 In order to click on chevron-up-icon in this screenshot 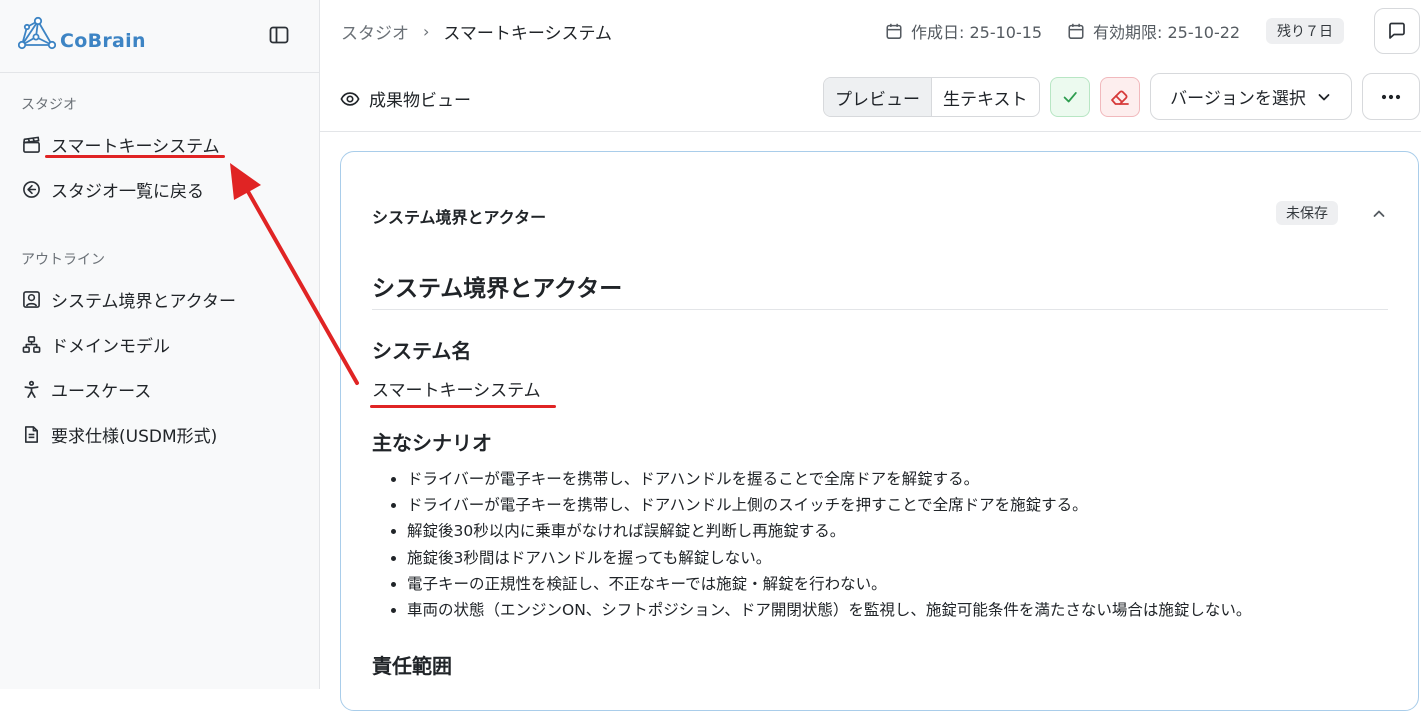, I will do `click(1379, 213)`.